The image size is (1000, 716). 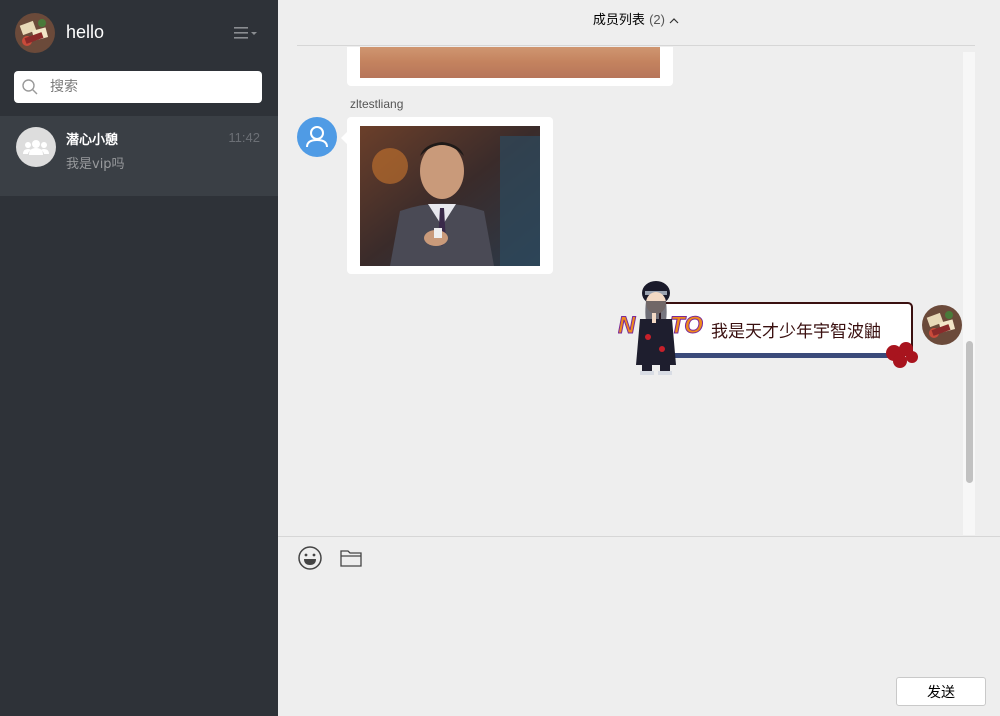 What do you see at coordinates (618, 20) in the screenshot?
I see `header-title: 成员列表` at bounding box center [618, 20].